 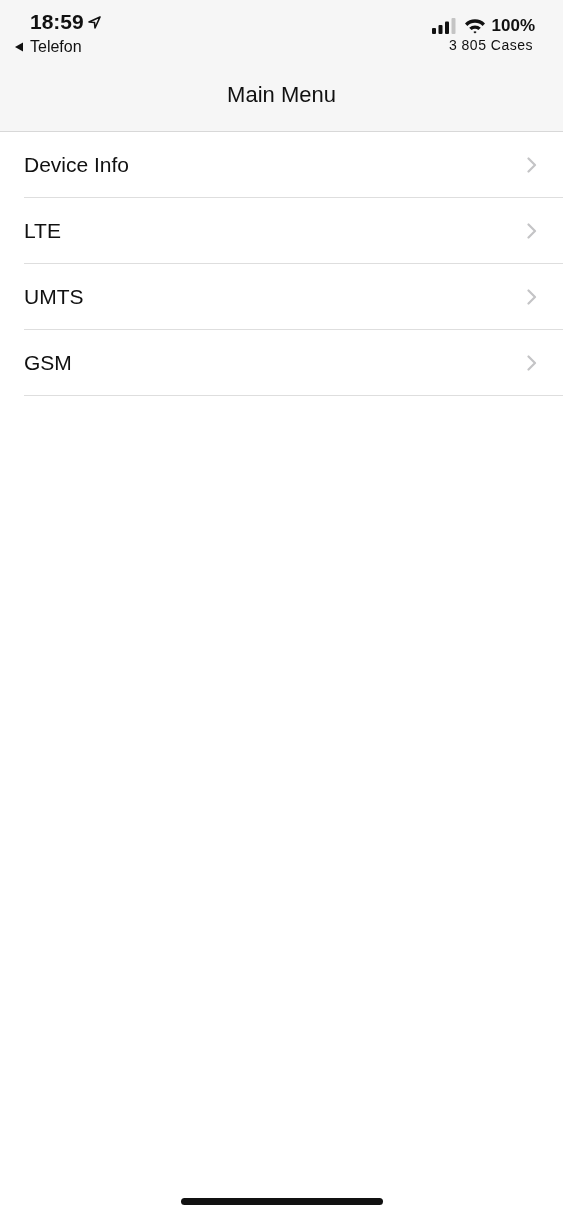 What do you see at coordinates (474, 26) in the screenshot?
I see `wifi-icon` at bounding box center [474, 26].